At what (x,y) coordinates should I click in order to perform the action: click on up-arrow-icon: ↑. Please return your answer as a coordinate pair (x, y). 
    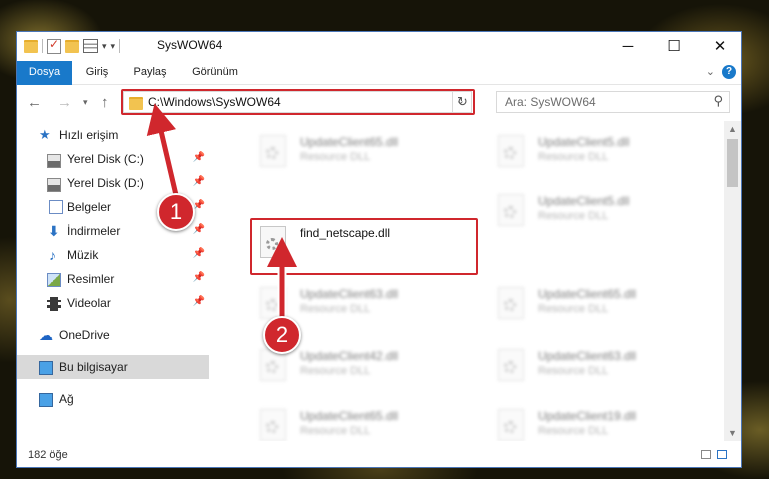
    Looking at the image, I should click on (105, 102).